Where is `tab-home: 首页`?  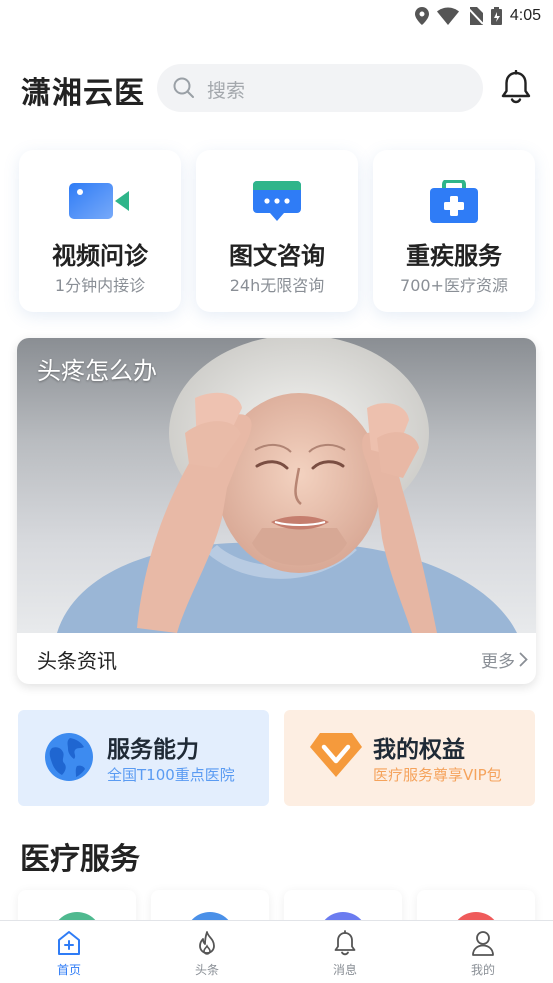 tab-home: 首页 is located at coordinates (69, 952).